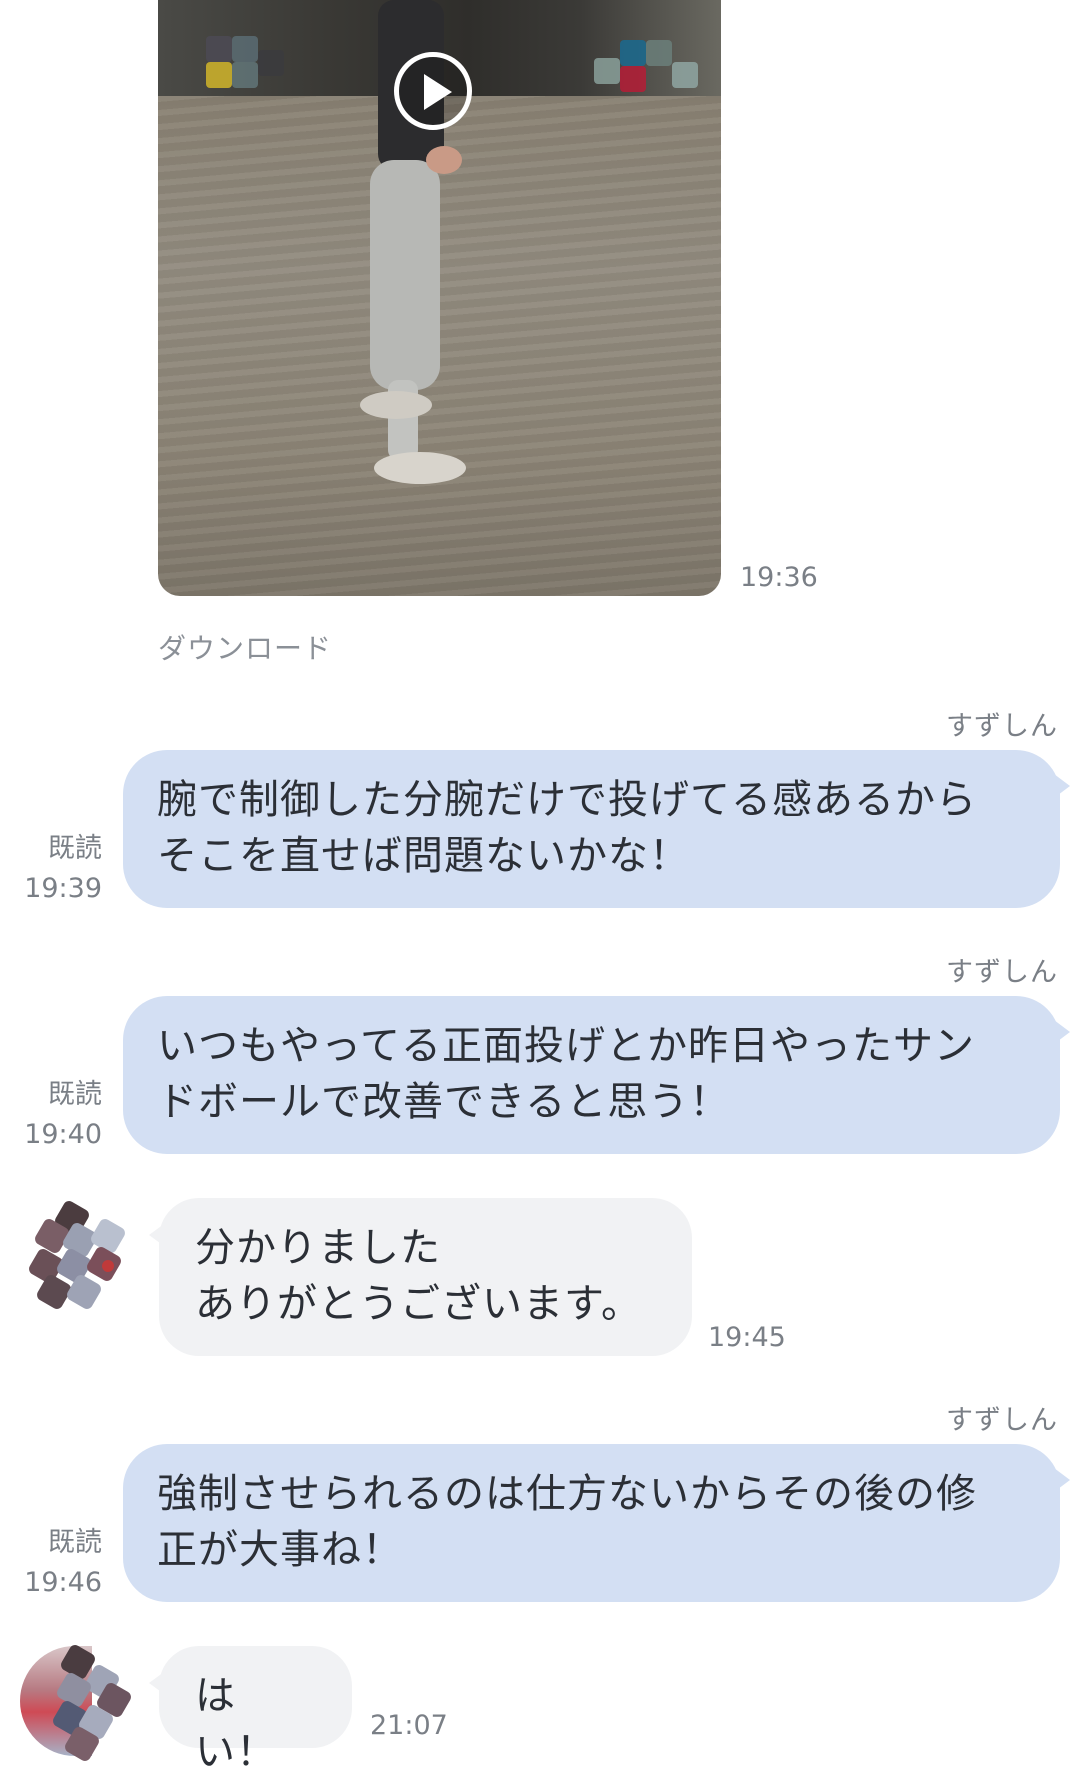 Image resolution: width=1080 pixels, height=1787 pixels. I want to click on message-line: はい！, so click(236, 1724).